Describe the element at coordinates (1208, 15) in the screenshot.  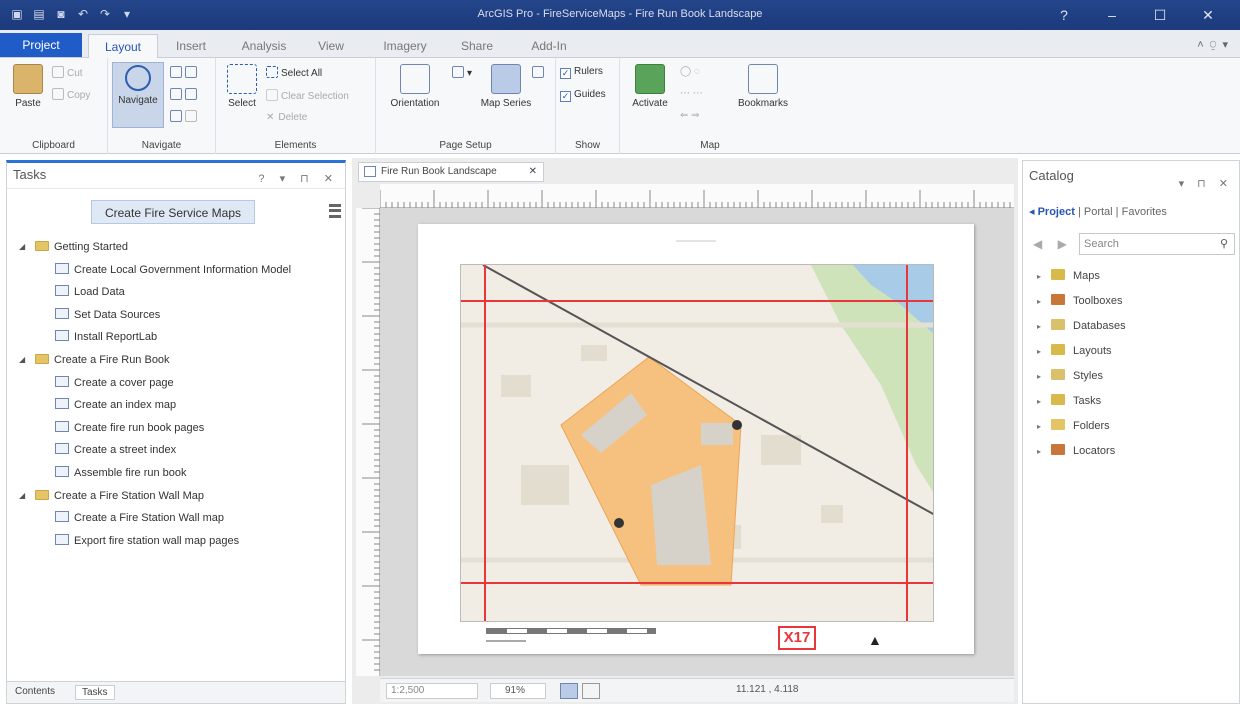
I see `close-button: ✕` at that location.